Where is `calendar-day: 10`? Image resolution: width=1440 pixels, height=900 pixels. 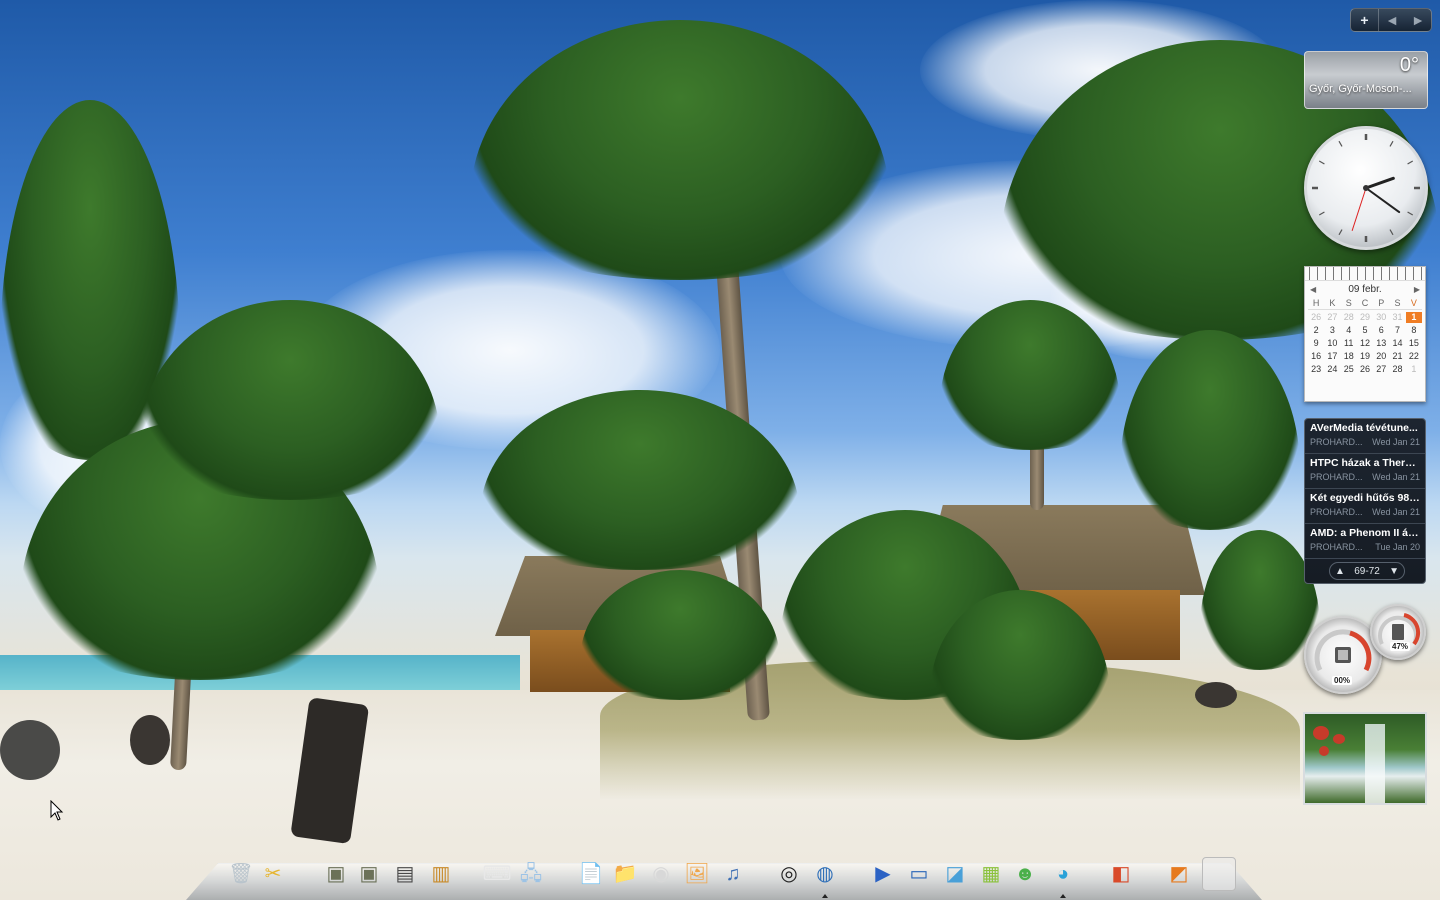
calendar-day: 10 is located at coordinates (1332, 343).